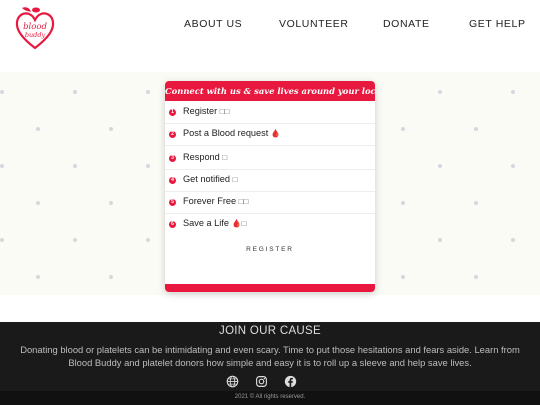  Describe the element at coordinates (270, 159) in the screenshot. I see `step-respond: 3 Respond □` at that location.